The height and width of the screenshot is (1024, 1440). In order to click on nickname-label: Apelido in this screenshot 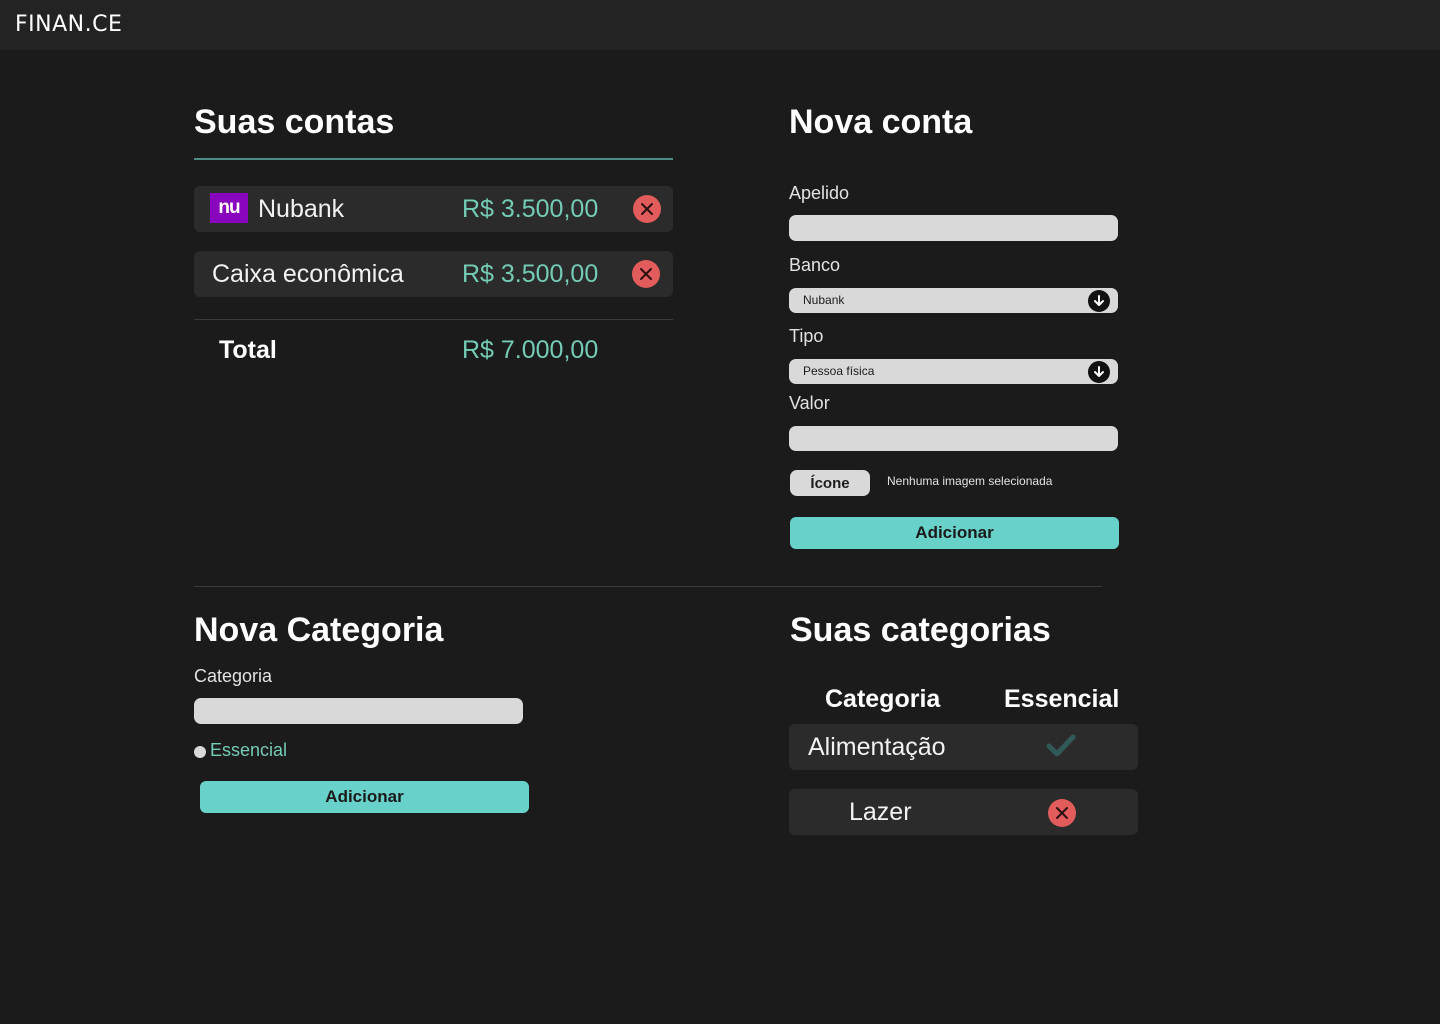, I will do `click(819, 193)`.